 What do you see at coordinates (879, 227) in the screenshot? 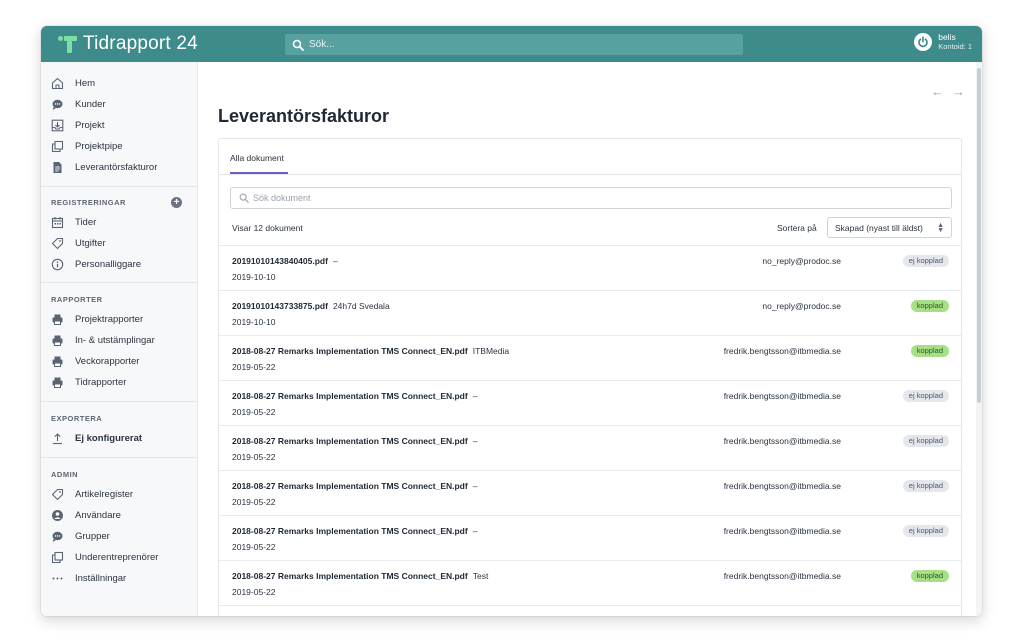
I see `sort-value: Skapad (nyast till äldst)` at bounding box center [879, 227].